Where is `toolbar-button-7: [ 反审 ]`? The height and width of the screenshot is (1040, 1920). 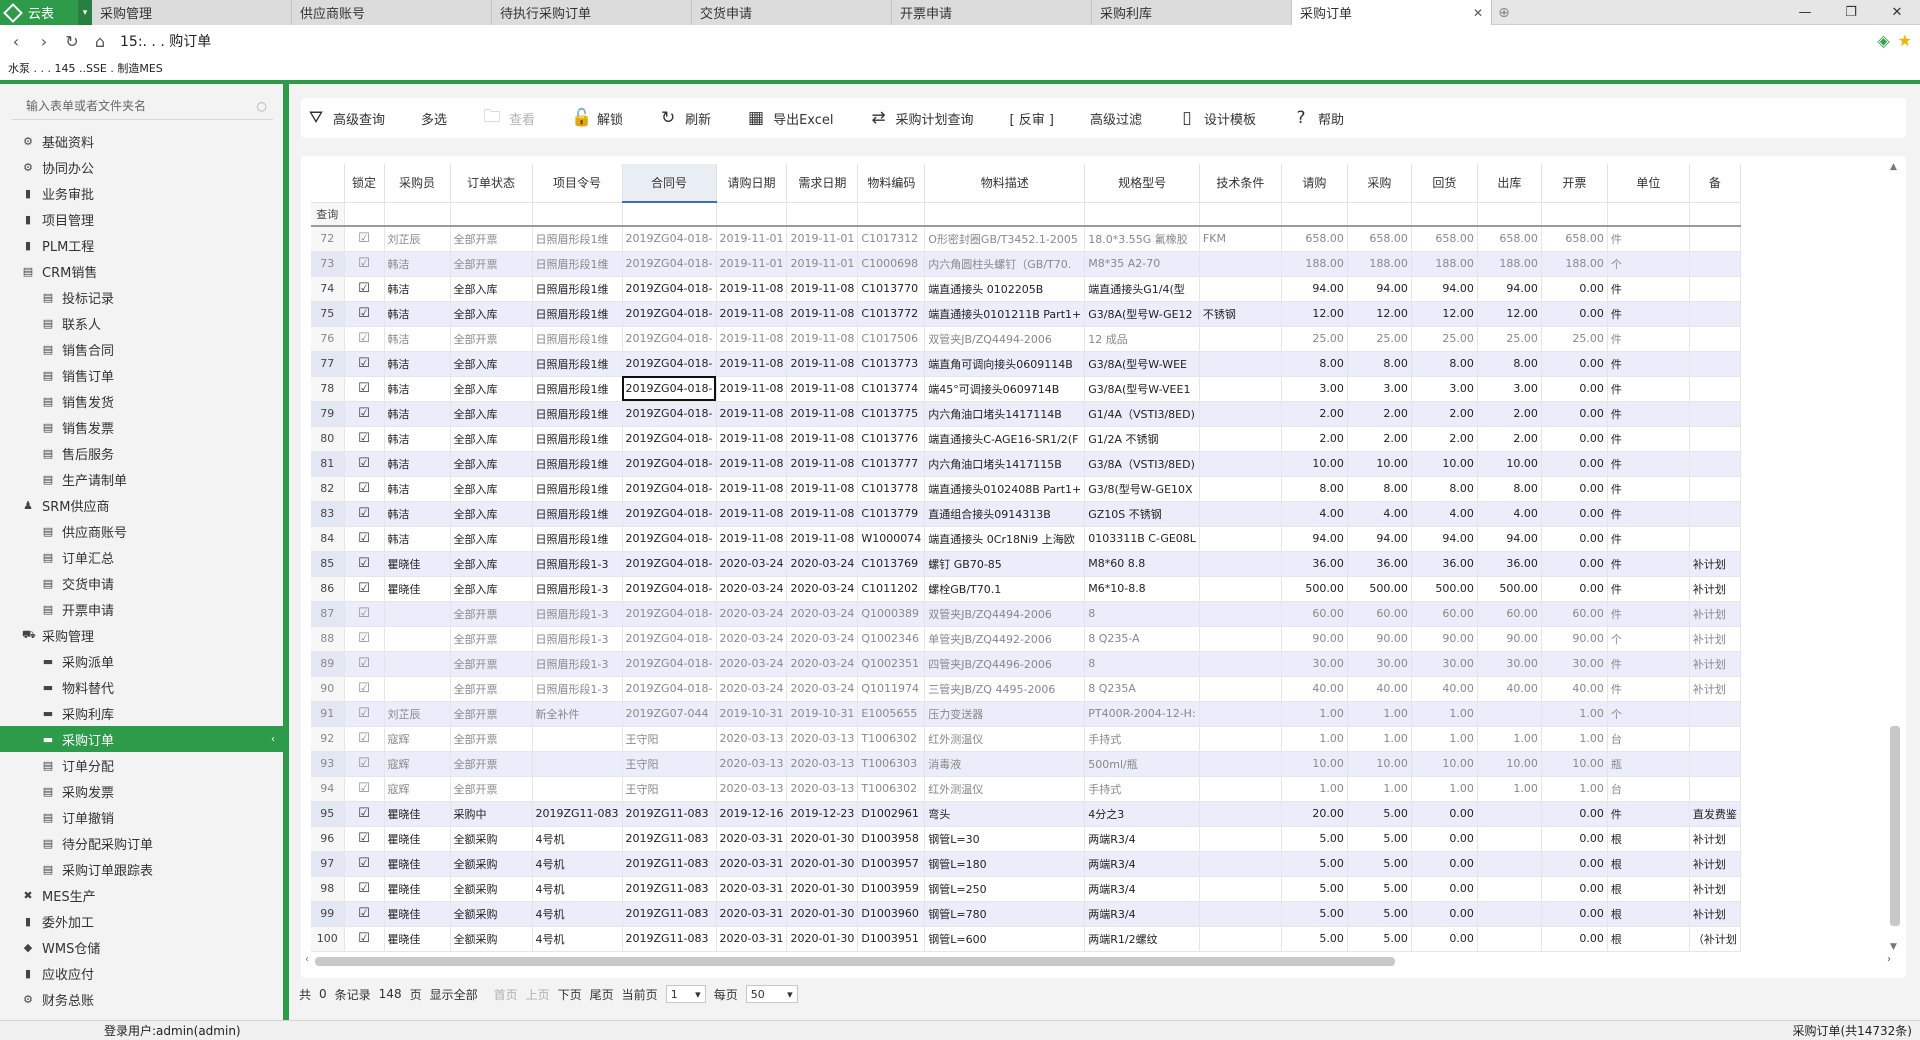
toolbar-button-7: [ 反审 ] is located at coordinates (1032, 118).